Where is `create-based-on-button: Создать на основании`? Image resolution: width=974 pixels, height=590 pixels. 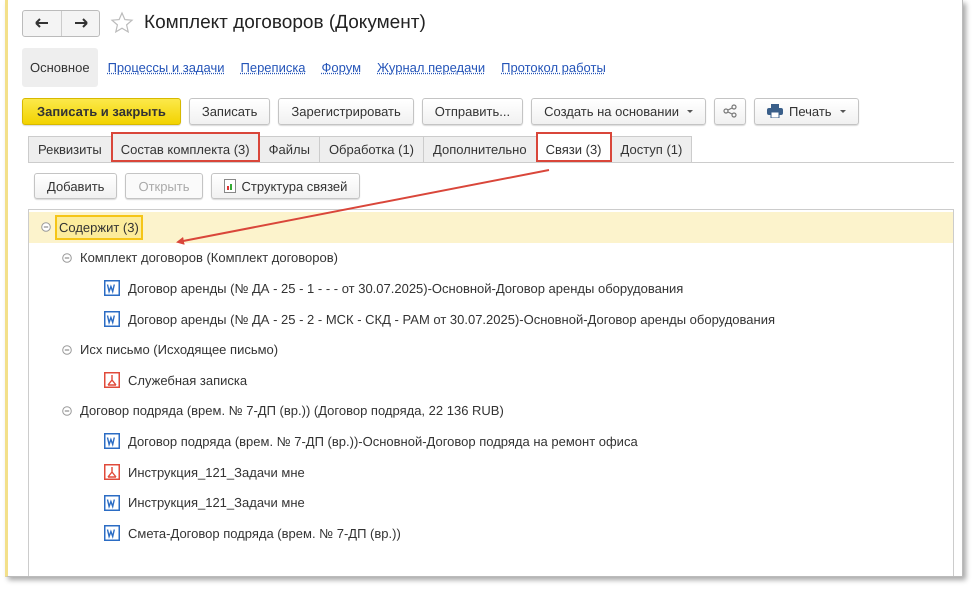
create-based-on-button: Создать на основании is located at coordinates (618, 111).